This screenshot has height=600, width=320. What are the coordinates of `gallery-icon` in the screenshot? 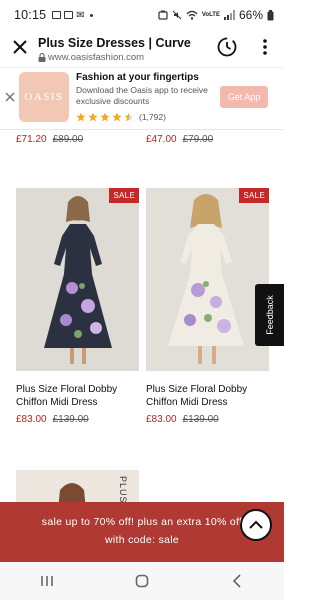 It's located at (57, 15).